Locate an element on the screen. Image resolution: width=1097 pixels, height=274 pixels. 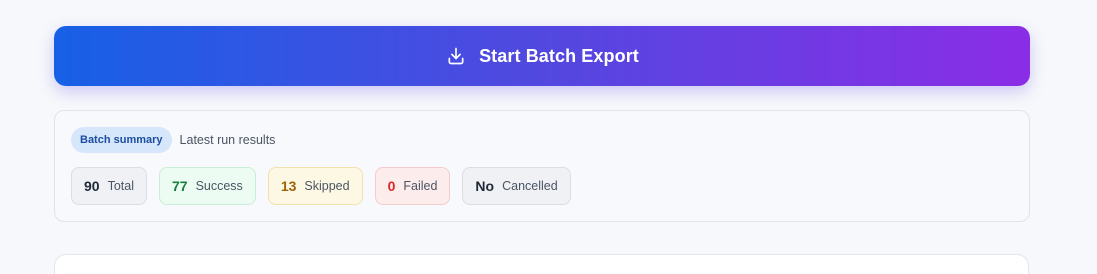
stat-failed: 0 Failed is located at coordinates (412, 186).